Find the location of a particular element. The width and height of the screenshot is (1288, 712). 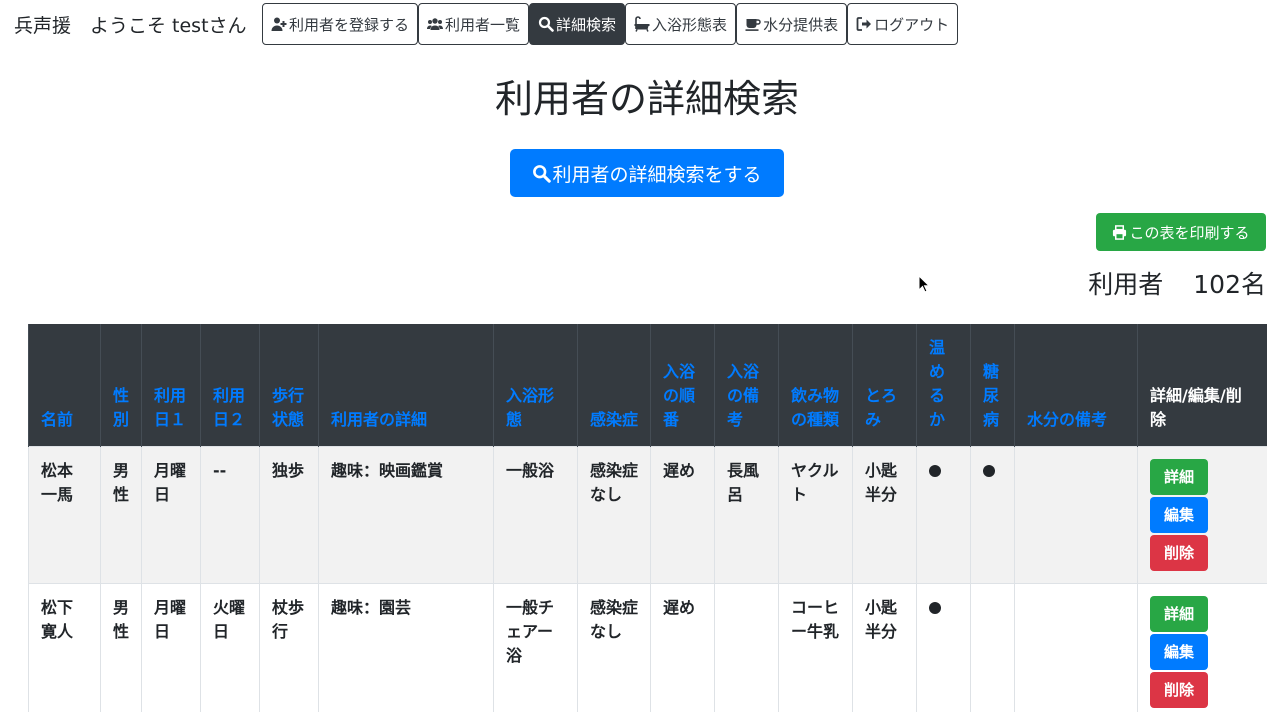

detail-search-button: 利用者の詳細検索をする is located at coordinates (647, 173).